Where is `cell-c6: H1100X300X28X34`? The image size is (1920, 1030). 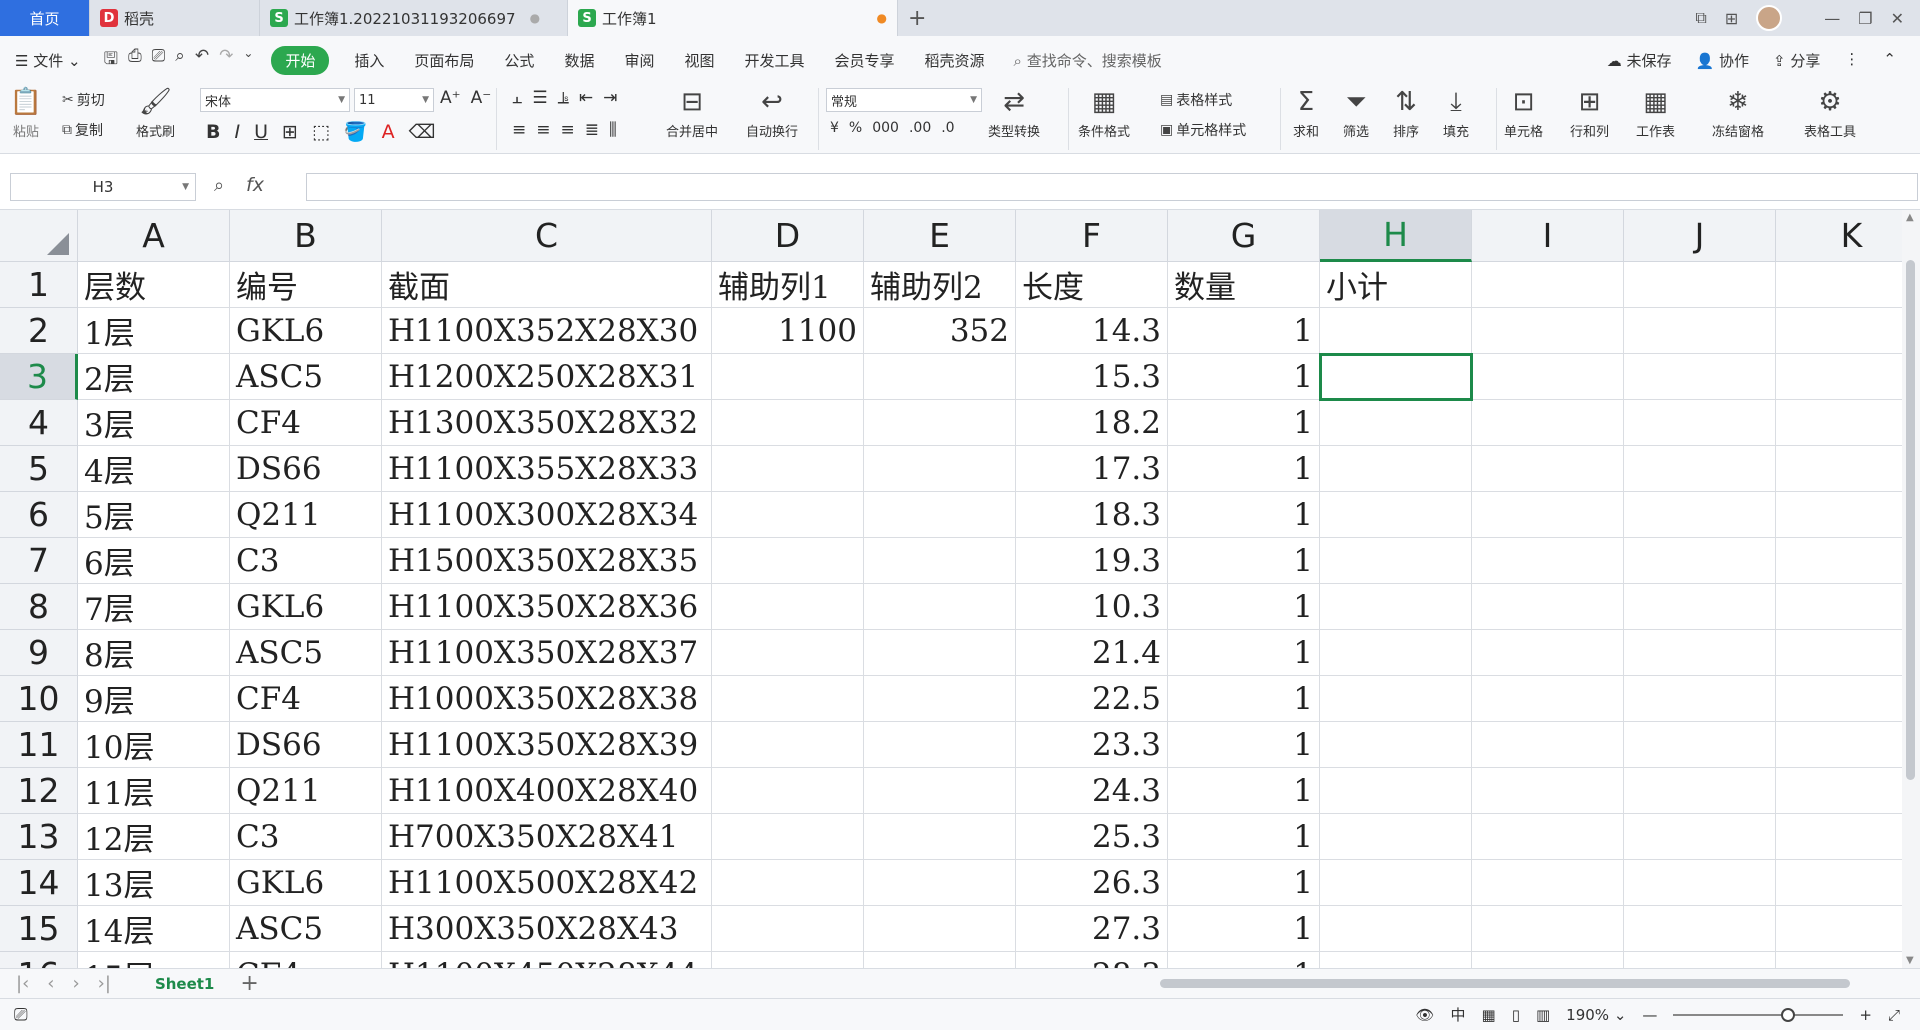 cell-c6: H1100X300X28X34 is located at coordinates (547, 515).